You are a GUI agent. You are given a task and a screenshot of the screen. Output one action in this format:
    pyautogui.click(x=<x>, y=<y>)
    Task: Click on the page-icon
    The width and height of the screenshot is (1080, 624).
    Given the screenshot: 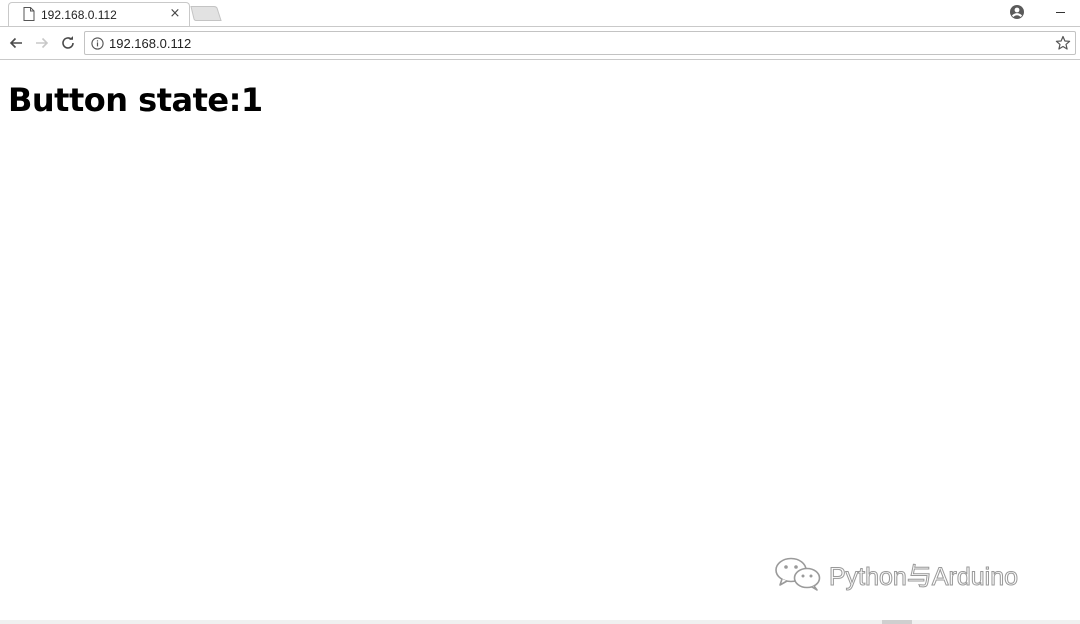 What is the action you would take?
    pyautogui.click(x=29, y=14)
    